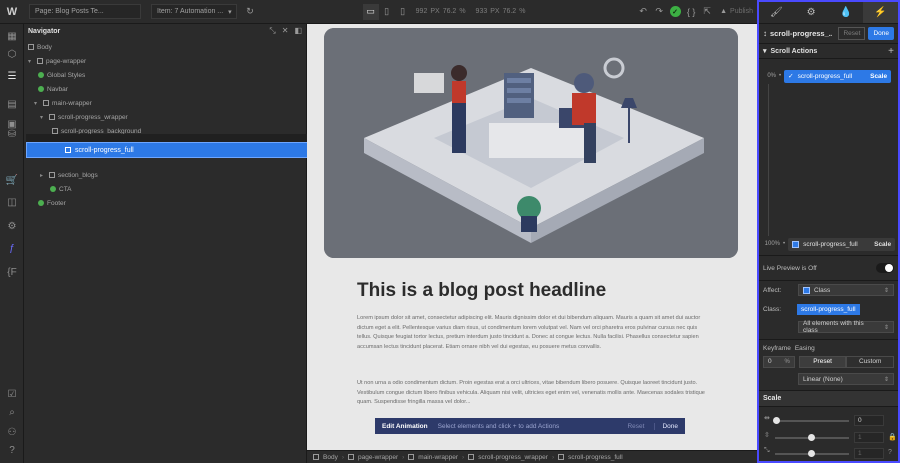  What do you see at coordinates (891, 51) in the screenshot?
I see `add-action-icon: +` at bounding box center [891, 51].